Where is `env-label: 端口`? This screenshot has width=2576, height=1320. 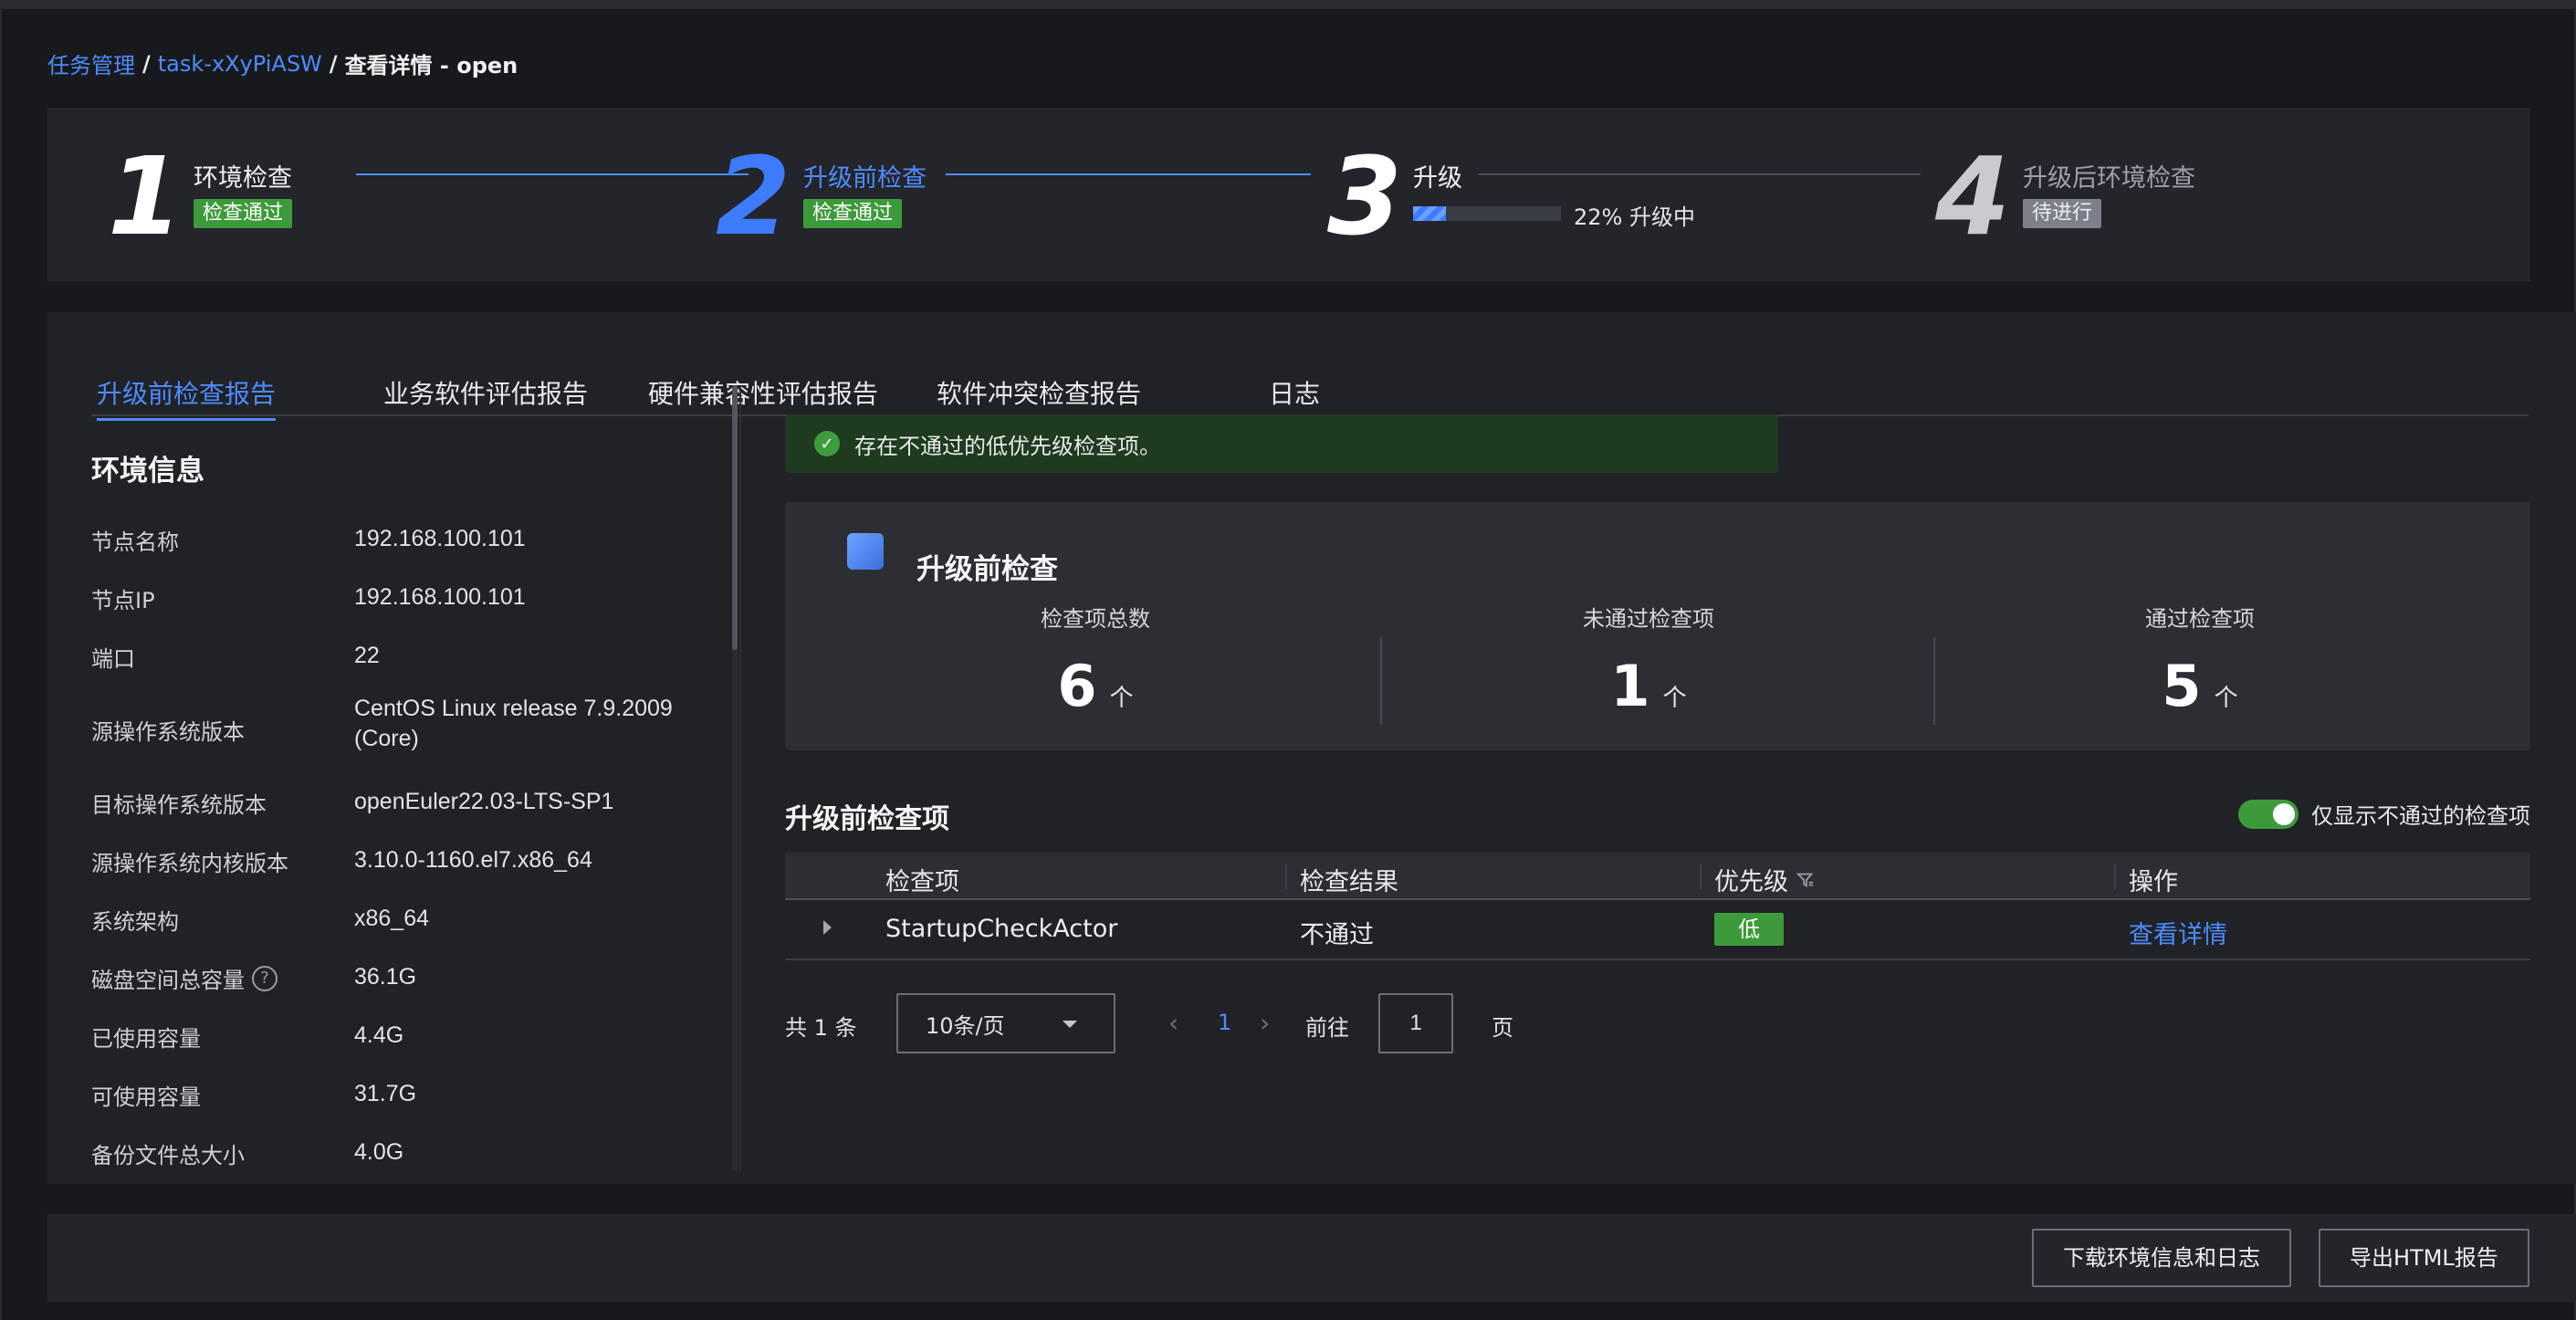
env-label: 端口 is located at coordinates (113, 659).